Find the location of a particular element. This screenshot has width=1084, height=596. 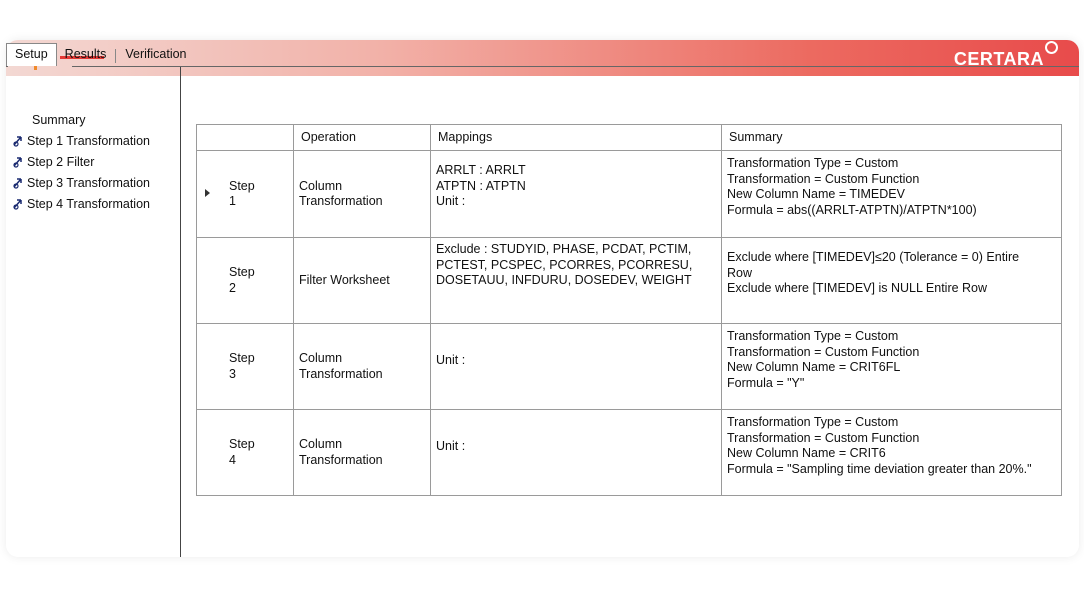

tree-item-summary: Summary is located at coordinates (58, 120).